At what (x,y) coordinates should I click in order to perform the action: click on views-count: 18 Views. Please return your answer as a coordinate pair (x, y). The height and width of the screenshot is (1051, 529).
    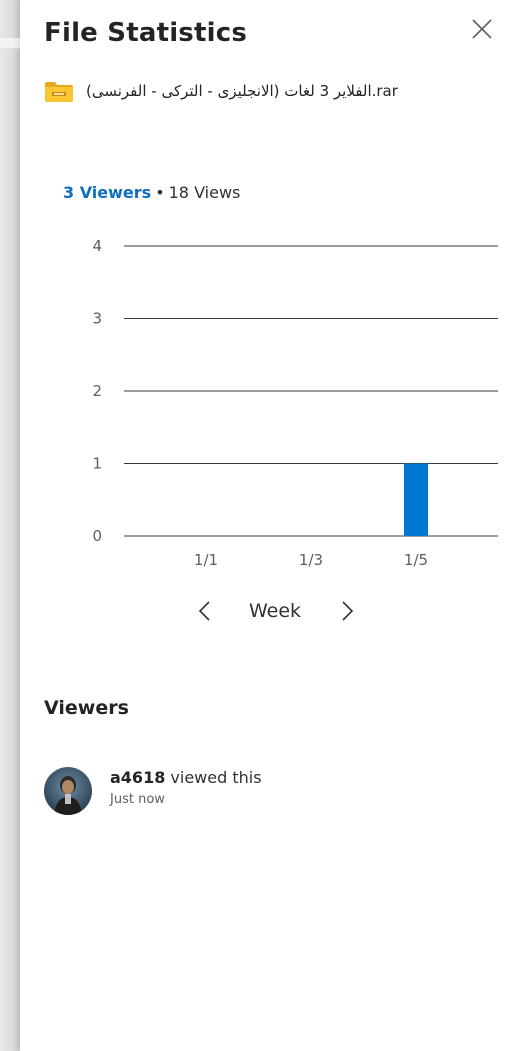
    Looking at the image, I should click on (204, 192).